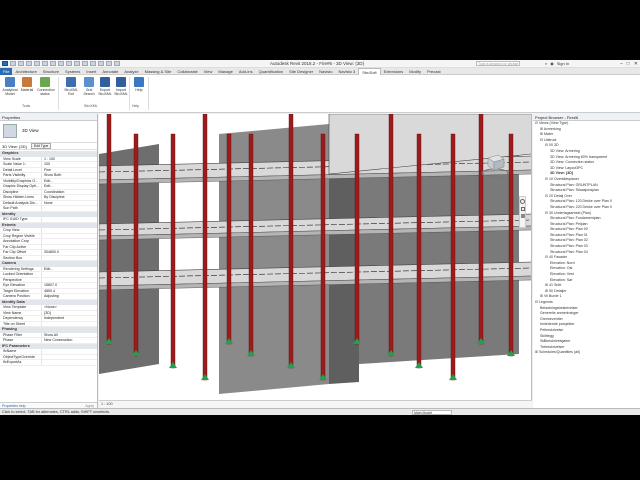  What do you see at coordinates (347, 71) in the screenshot?
I see `tab-navisto-3: Navisto 3` at bounding box center [347, 71].